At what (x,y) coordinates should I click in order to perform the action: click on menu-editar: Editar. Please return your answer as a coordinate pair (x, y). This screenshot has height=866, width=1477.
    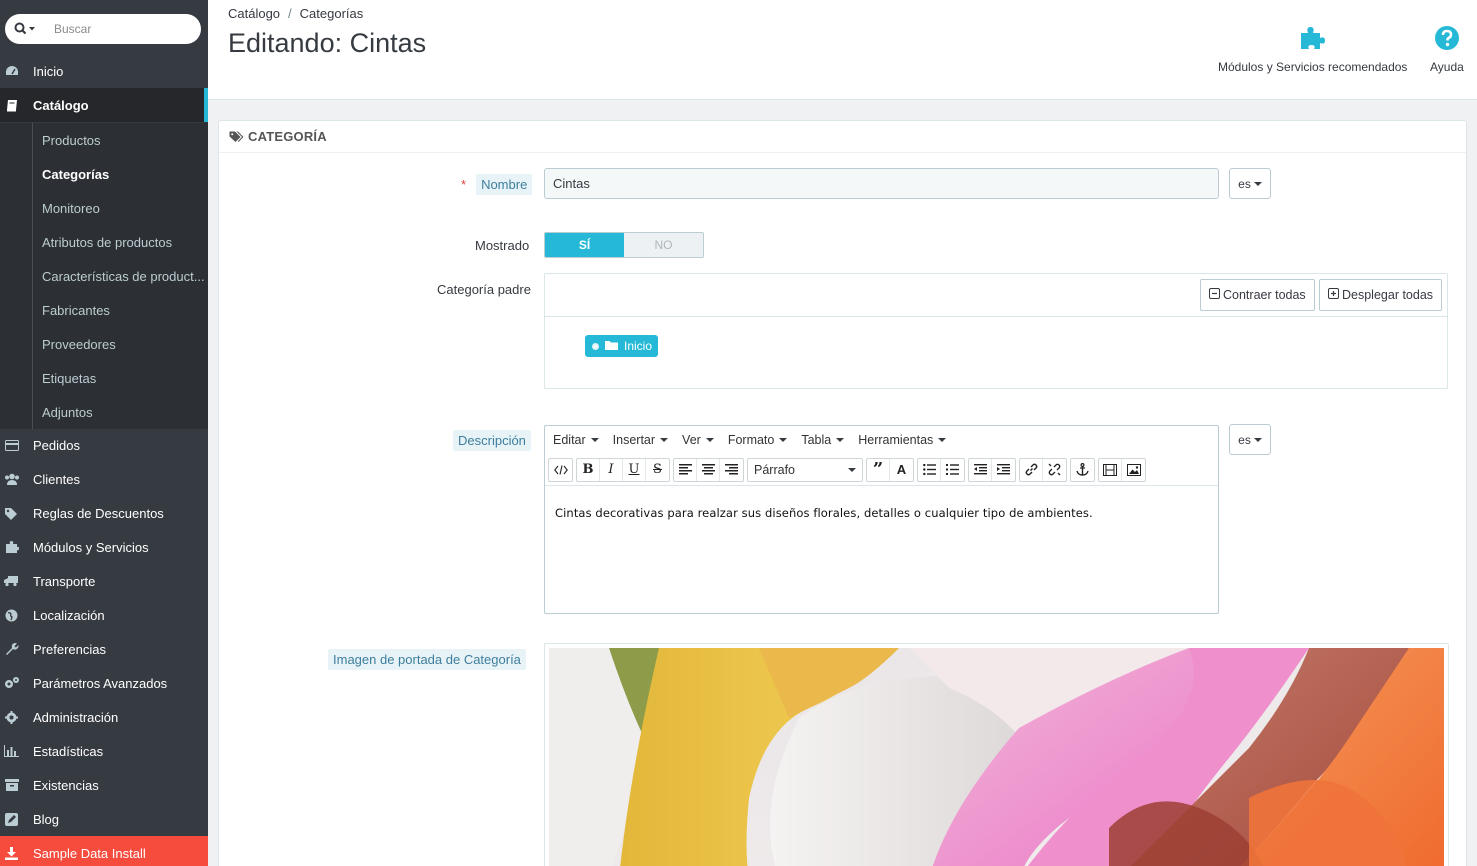
    Looking at the image, I should click on (576, 440).